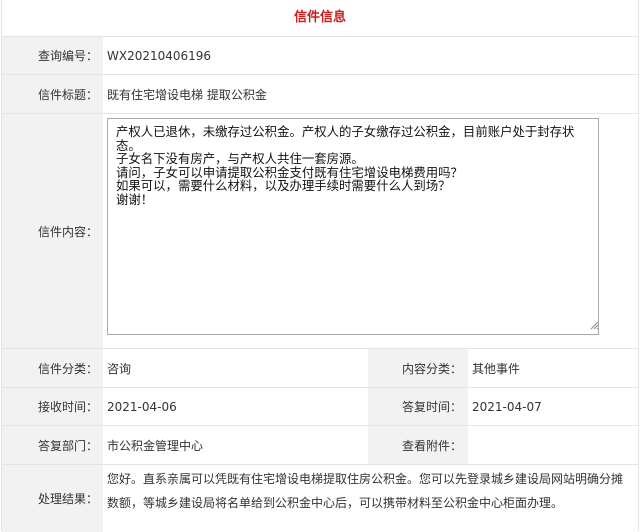 The height and width of the screenshot is (532, 640). Describe the element at coordinates (52, 231) in the screenshot. I see `letter-content-label: 信件内容：` at that location.